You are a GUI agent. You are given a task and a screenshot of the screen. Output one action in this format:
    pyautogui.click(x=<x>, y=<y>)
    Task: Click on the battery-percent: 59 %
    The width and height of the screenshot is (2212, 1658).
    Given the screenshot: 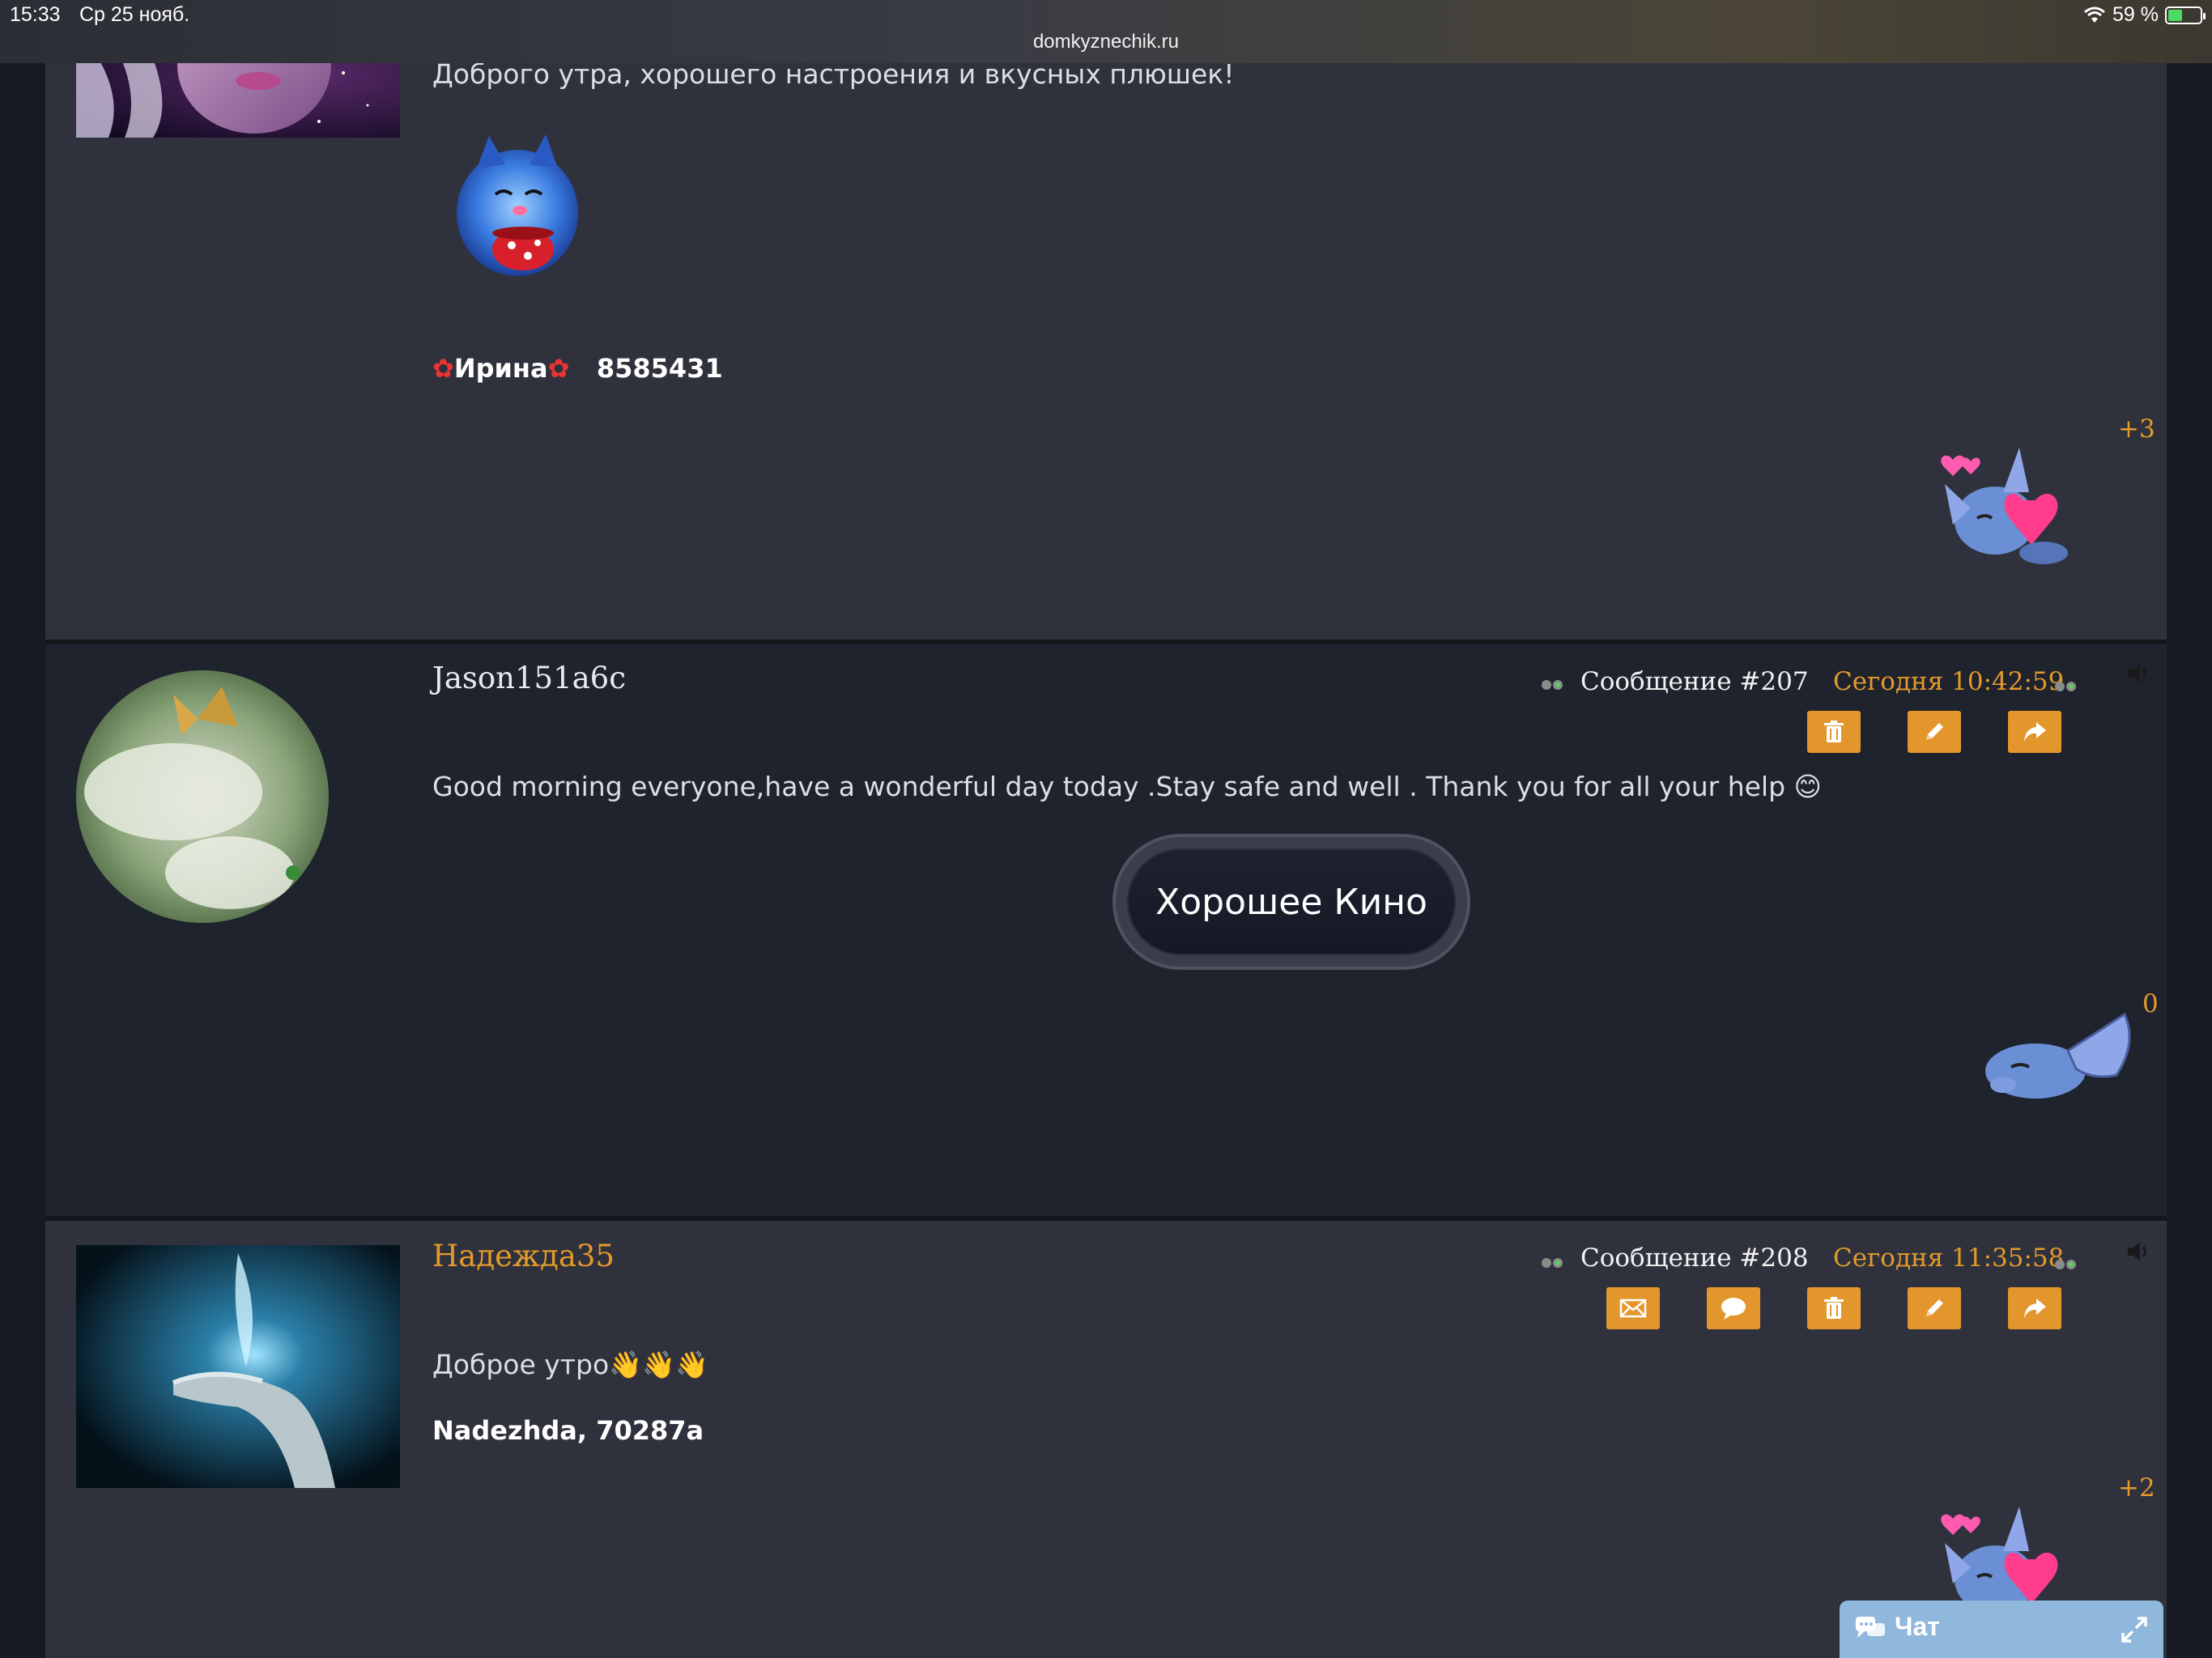 What is the action you would take?
    pyautogui.click(x=2135, y=14)
    